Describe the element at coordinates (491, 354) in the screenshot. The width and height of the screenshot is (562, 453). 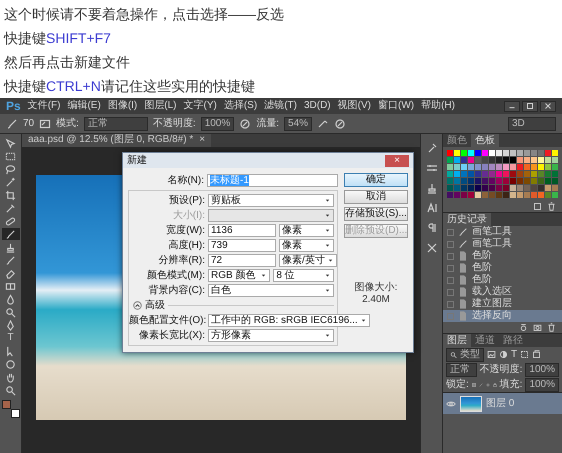
I see `image-icon` at that location.